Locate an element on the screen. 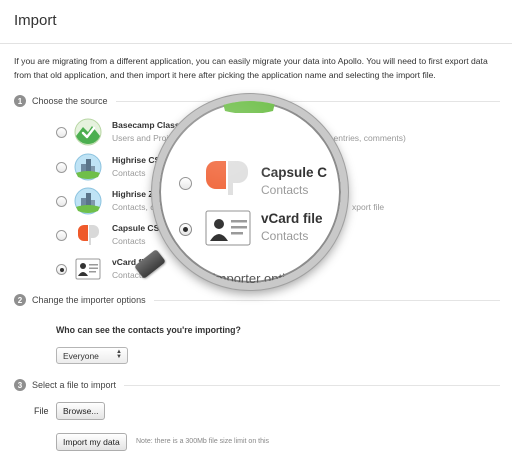 The height and width of the screenshot is (468, 512). step-badge: 2 is located at coordinates (20, 300).